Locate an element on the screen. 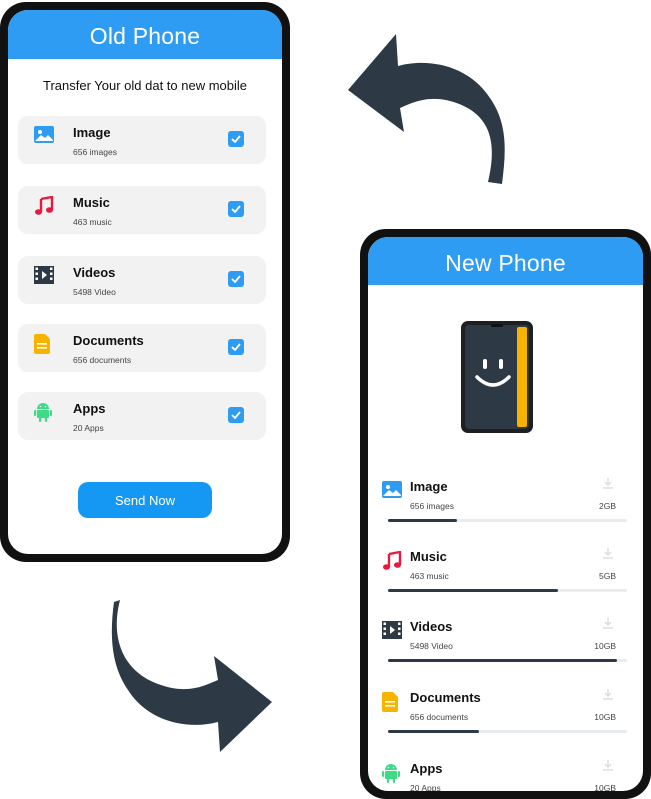 This screenshot has width=651, height=799. item-size: 5GB is located at coordinates (607, 576).